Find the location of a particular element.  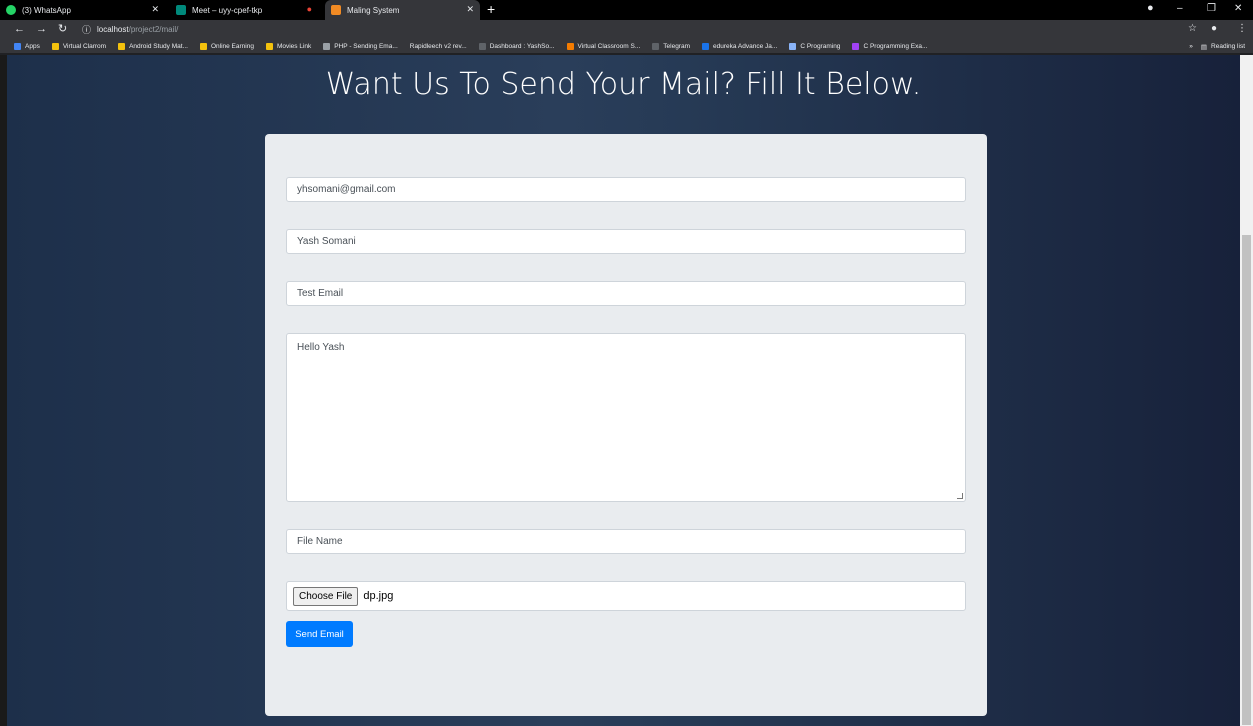

info-icon: ⓘ is located at coordinates (87, 30).